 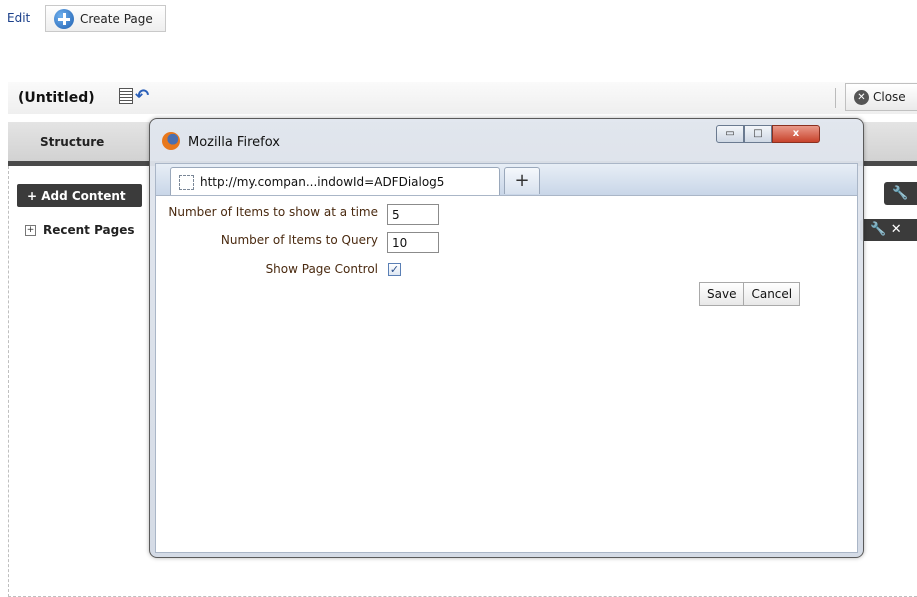 I want to click on remove-icon: ✕, so click(x=896, y=229).